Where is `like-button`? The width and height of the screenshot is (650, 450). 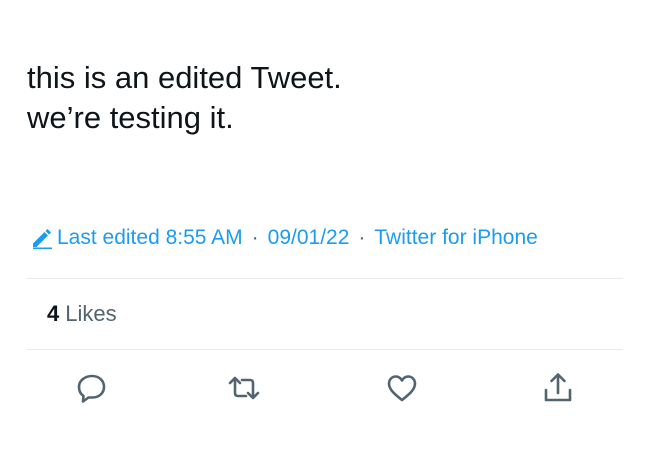
like-button is located at coordinates (402, 390).